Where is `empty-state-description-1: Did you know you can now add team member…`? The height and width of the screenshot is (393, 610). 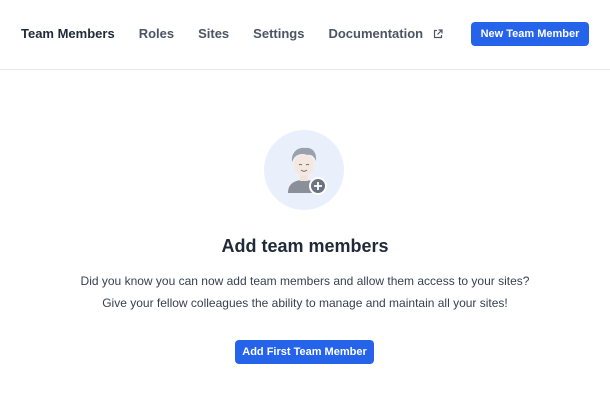 empty-state-description-1: Did you know you can now add team member… is located at coordinates (305, 281).